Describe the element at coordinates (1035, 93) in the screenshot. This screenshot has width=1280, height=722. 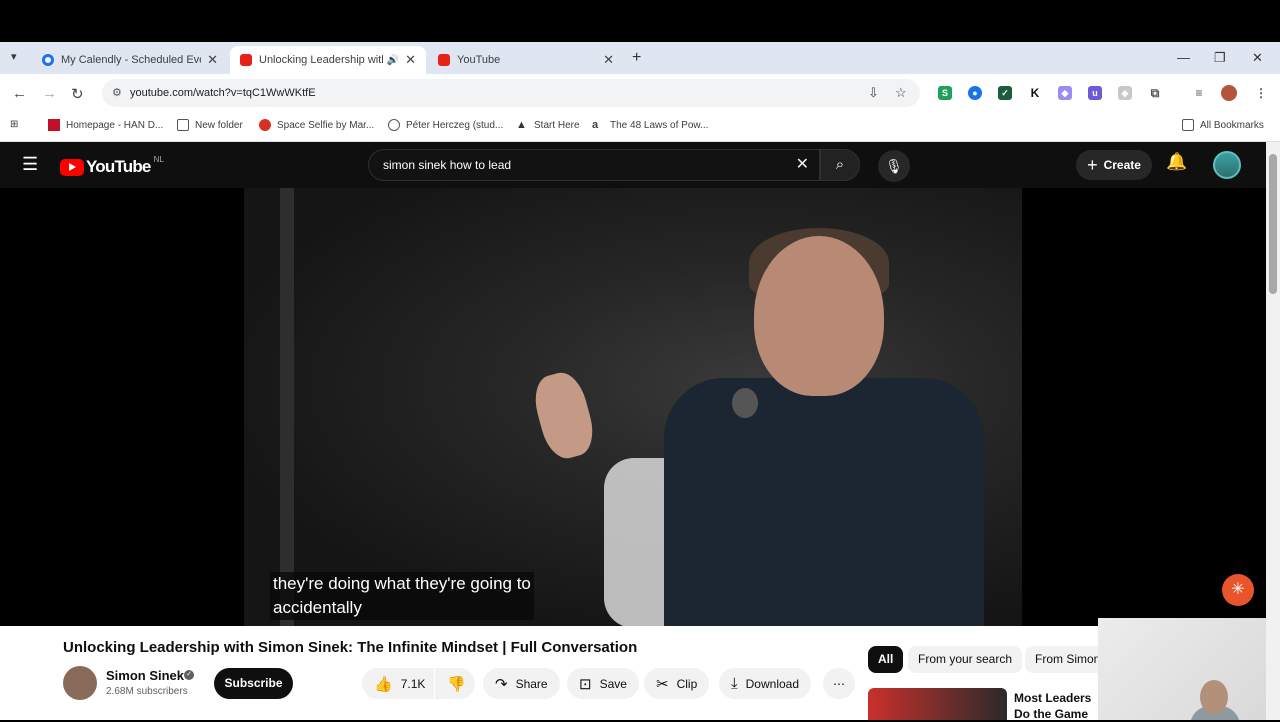
I see `extension-k-icon: K` at that location.